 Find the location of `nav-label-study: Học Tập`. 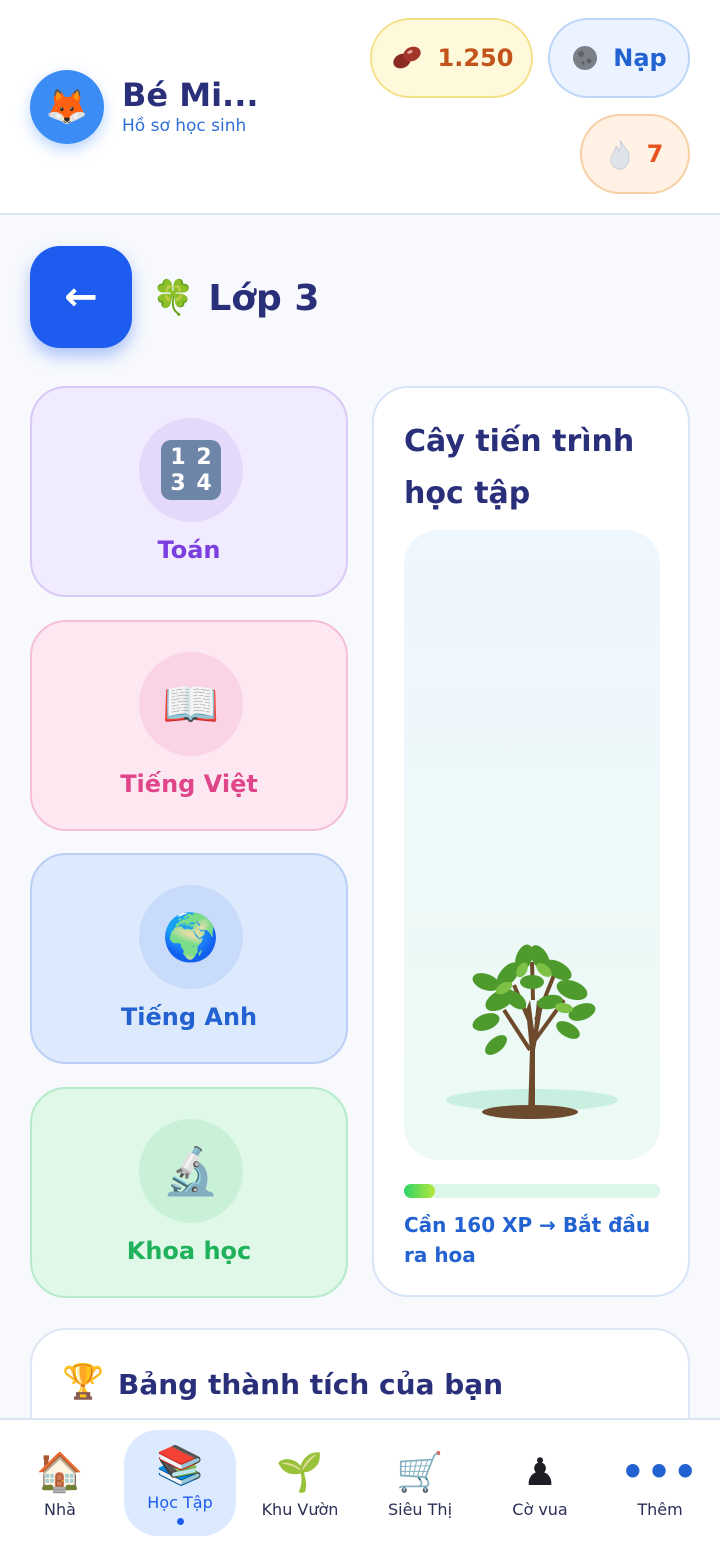

nav-label-study: Học Tập is located at coordinates (180, 1502).